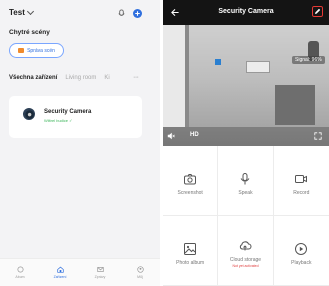 This screenshot has height=286, width=329. Describe the element at coordinates (59, 78) in the screenshot. I see `room-tabs: Všechna zařízení Living room Ki` at that location.